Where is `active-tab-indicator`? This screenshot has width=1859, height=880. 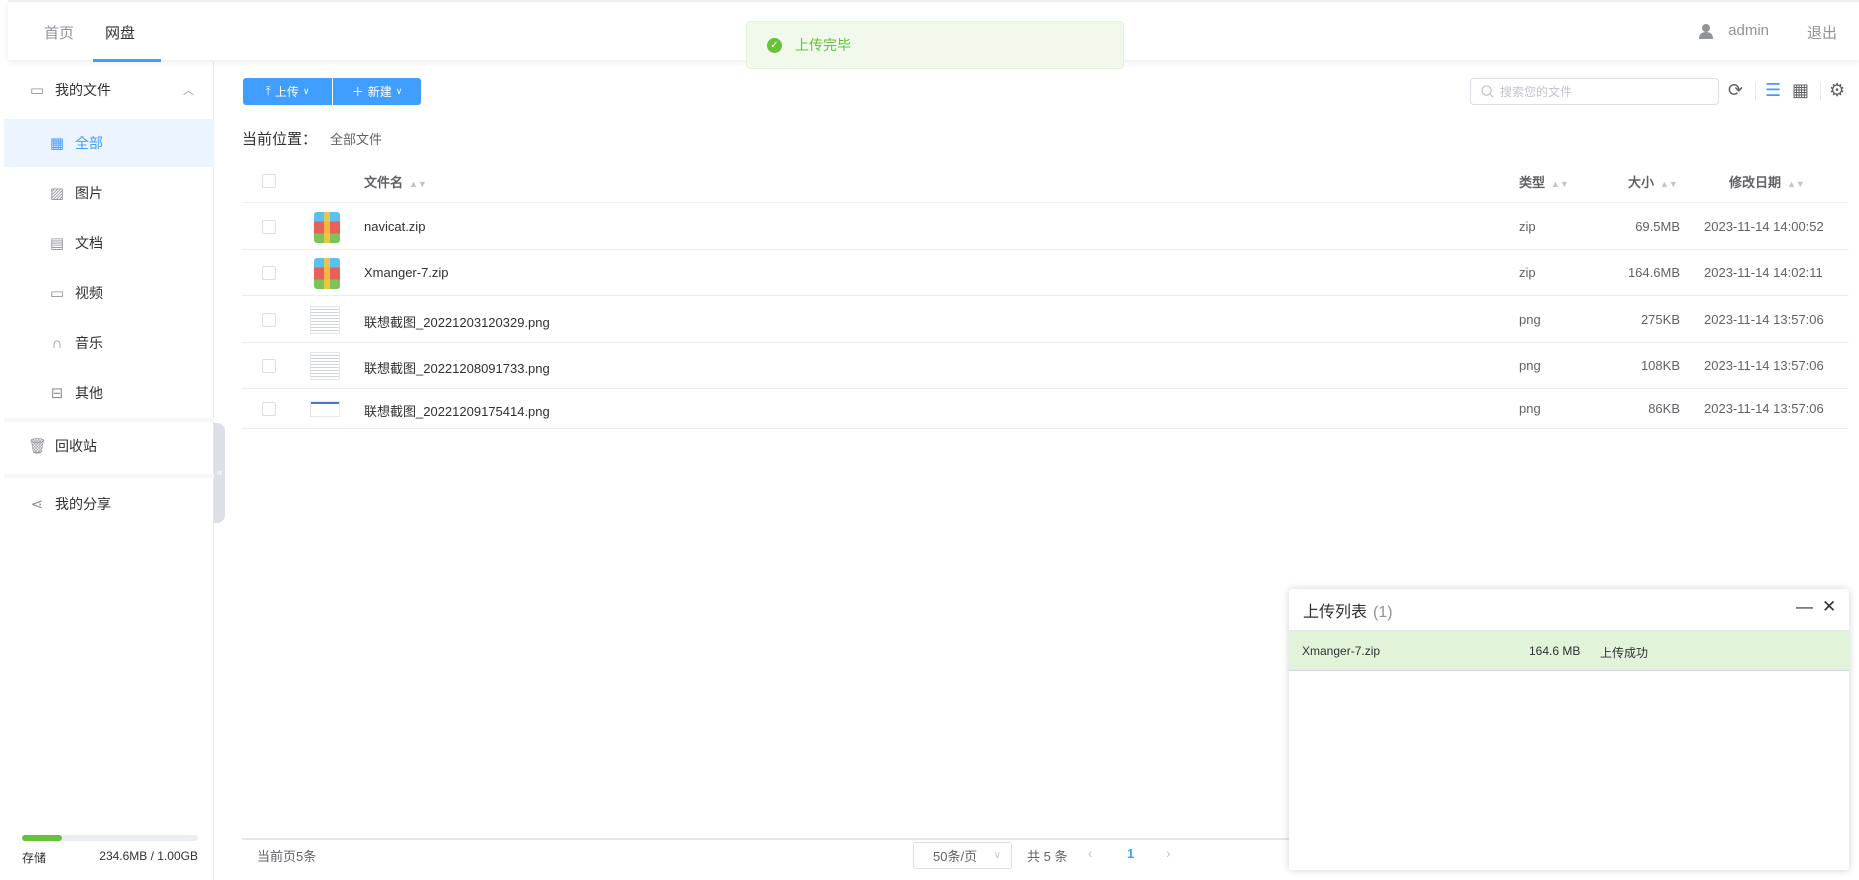
active-tab-indicator is located at coordinates (127, 60).